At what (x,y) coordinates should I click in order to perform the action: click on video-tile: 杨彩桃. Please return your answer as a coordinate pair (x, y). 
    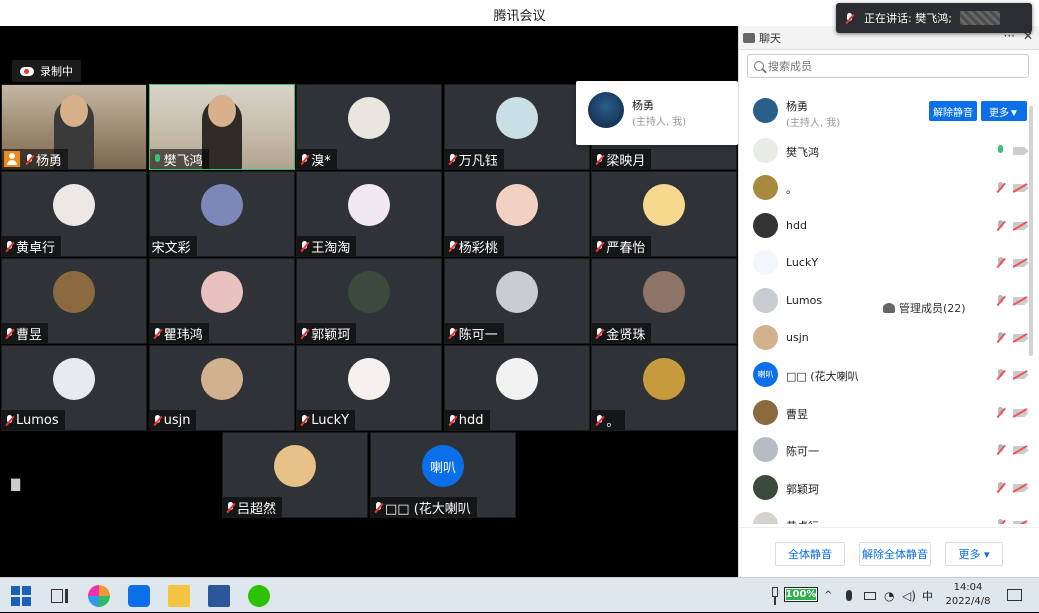
    Looking at the image, I should click on (516, 214).